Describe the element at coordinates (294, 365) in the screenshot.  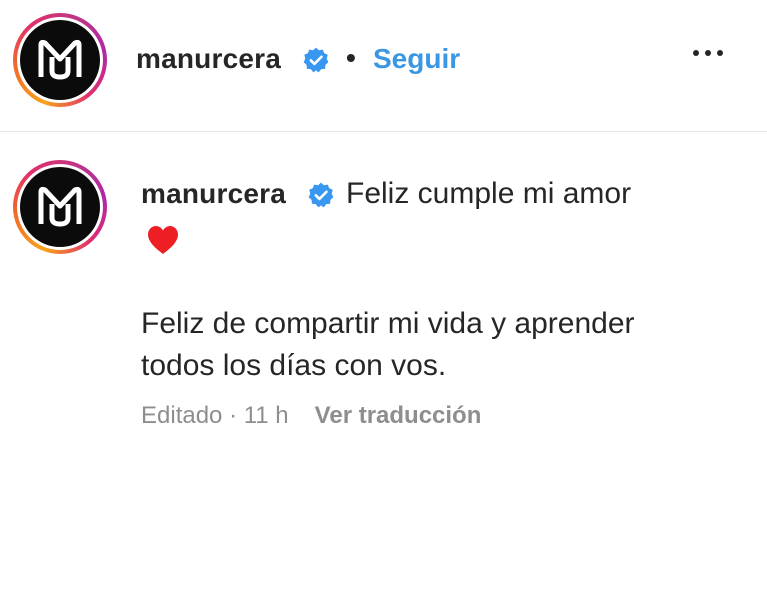
I see `caption-line: todos los días con vos.` at that location.